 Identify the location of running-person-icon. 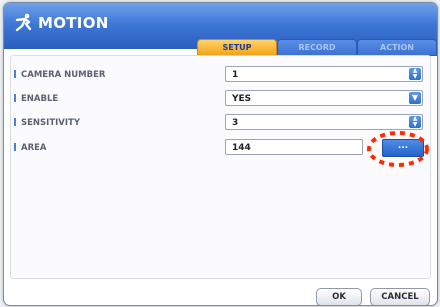
(23, 22).